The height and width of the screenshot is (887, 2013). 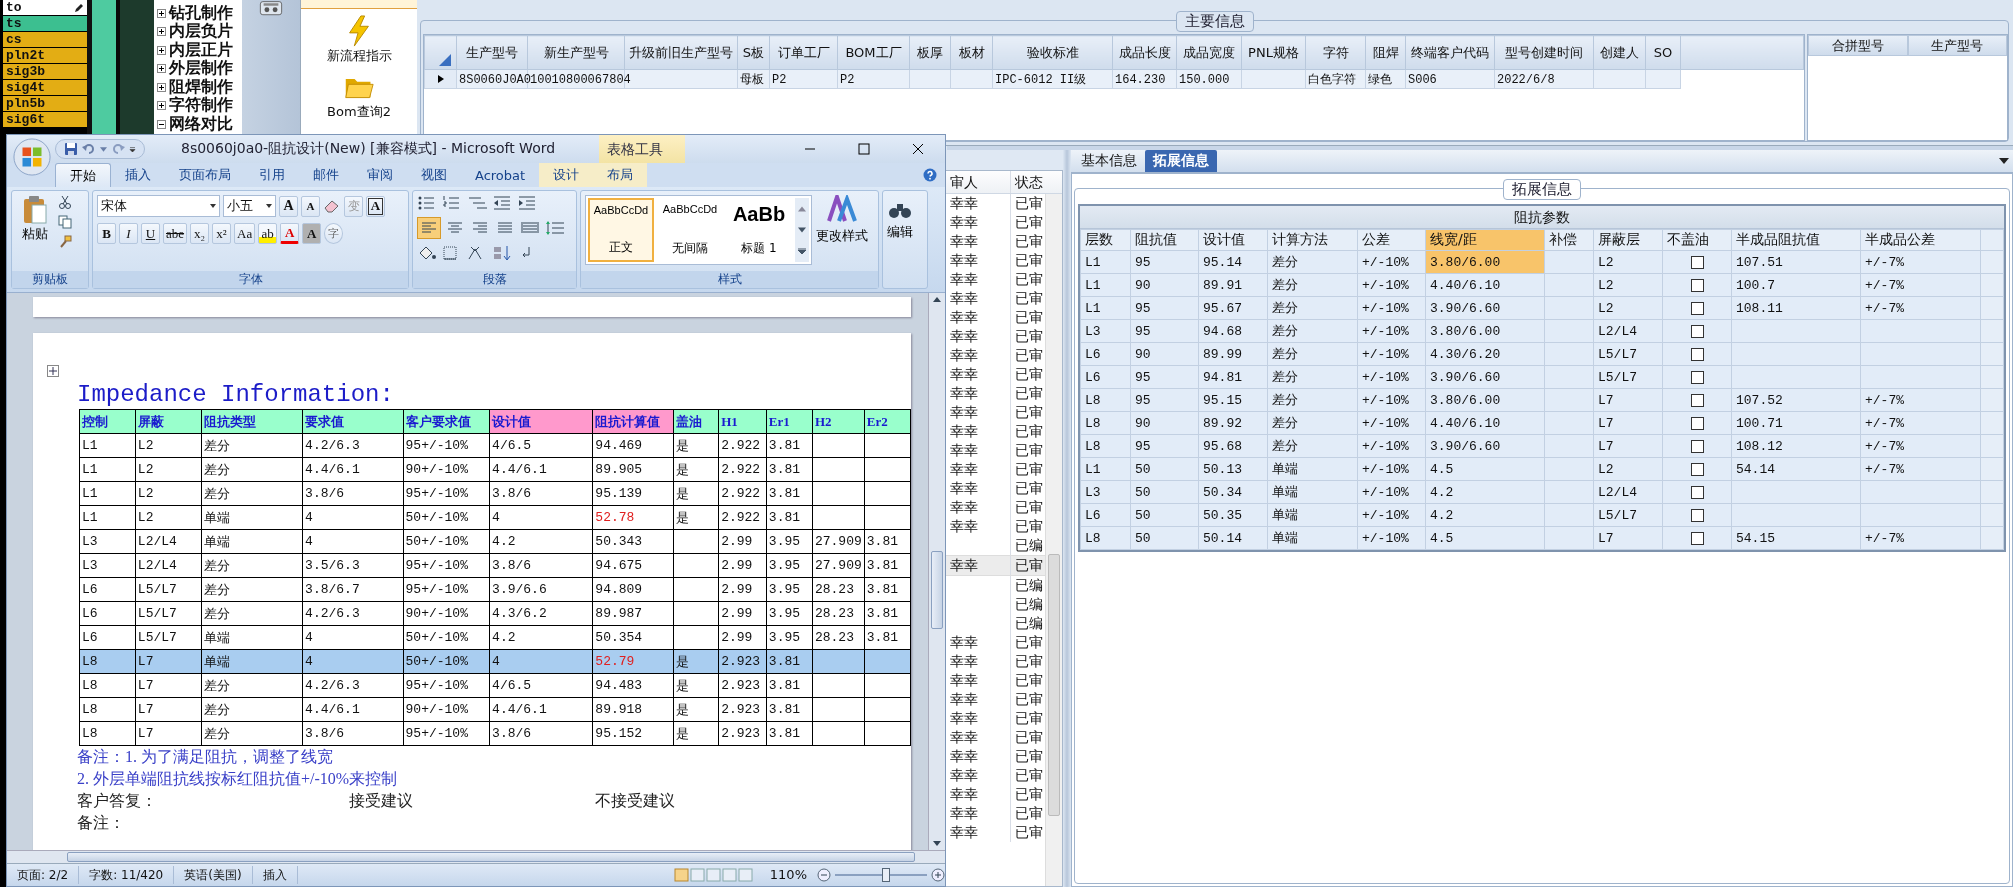 I want to click on layer-item: cs, so click(x=45, y=40).